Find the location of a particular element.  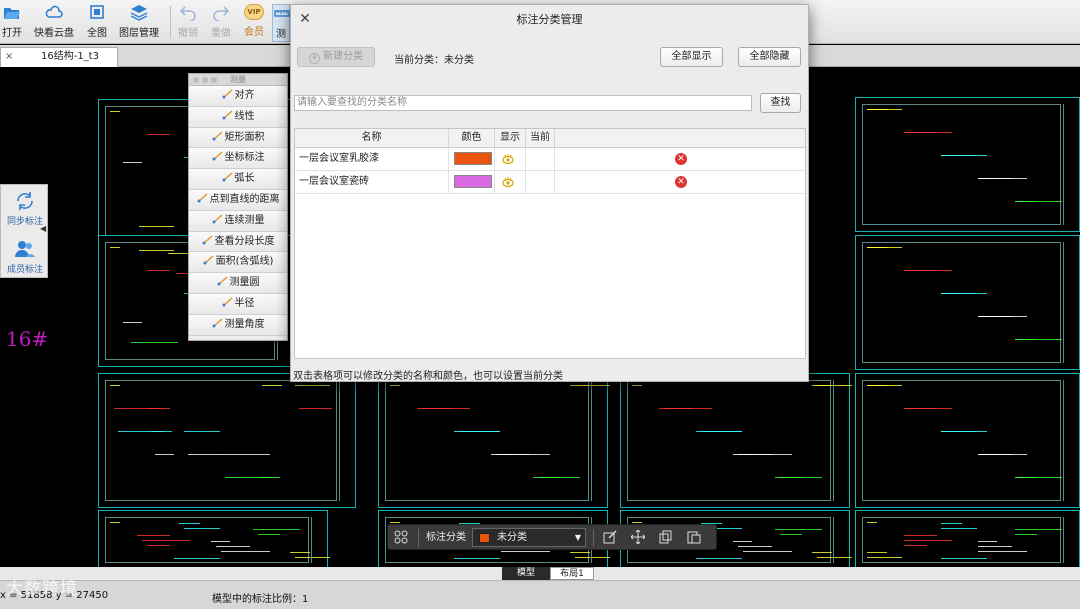

measure-item-label: 面积(含弧线) is located at coordinates (244, 262).